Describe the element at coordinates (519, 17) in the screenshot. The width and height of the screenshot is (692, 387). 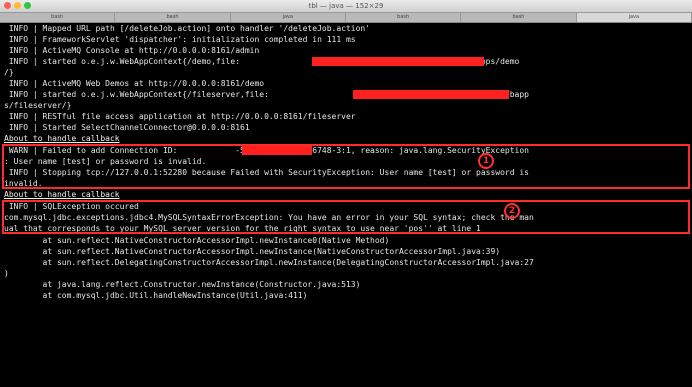
I see `tab-5: bash` at that location.